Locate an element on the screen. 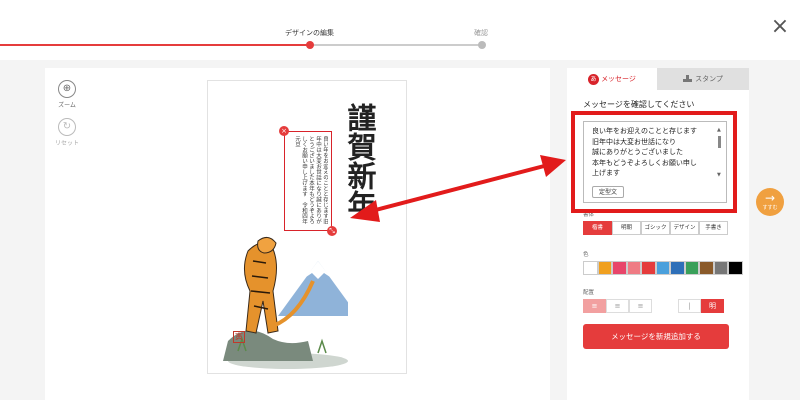 The width and height of the screenshot is (800, 400). tab-stamp: スタンプ is located at coordinates (703, 79).